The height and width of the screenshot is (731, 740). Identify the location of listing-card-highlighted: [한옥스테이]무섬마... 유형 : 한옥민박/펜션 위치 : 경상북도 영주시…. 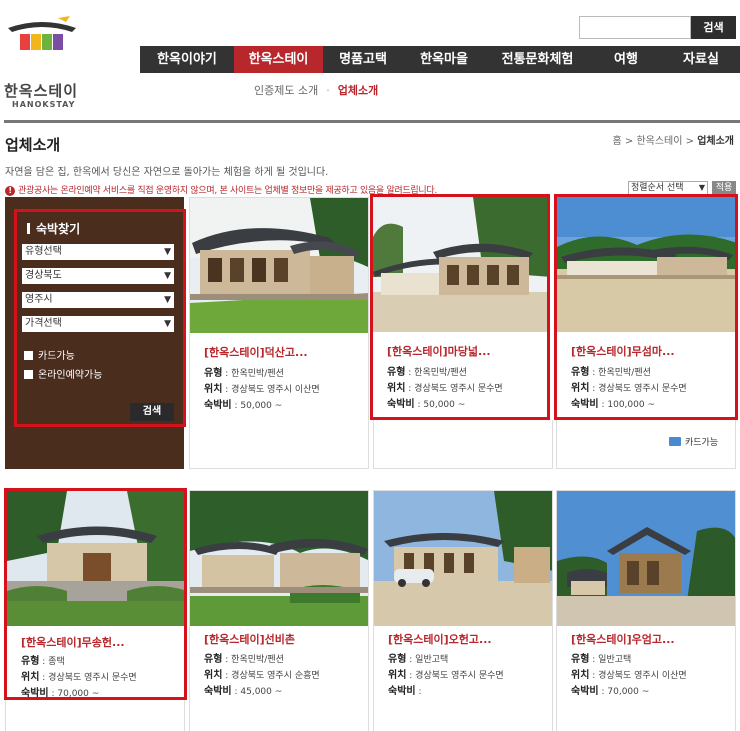
(646, 307).